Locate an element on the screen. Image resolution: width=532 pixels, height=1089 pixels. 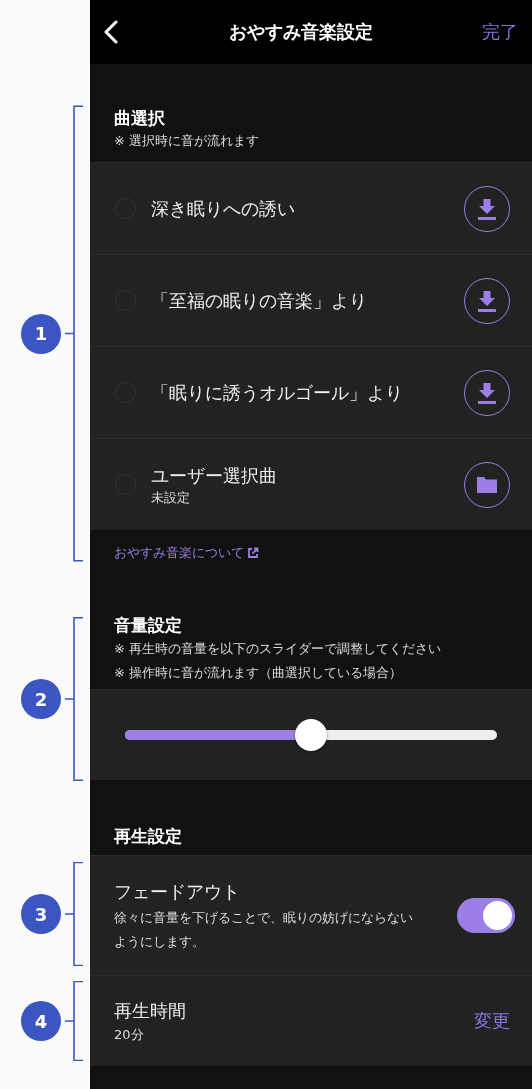
song-row: 「眠りに誘うオルゴール」より is located at coordinates (311, 392).